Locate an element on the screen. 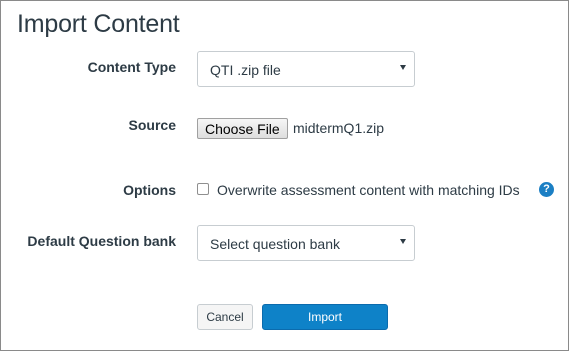 The image size is (569, 351). import-button: Import is located at coordinates (325, 317).